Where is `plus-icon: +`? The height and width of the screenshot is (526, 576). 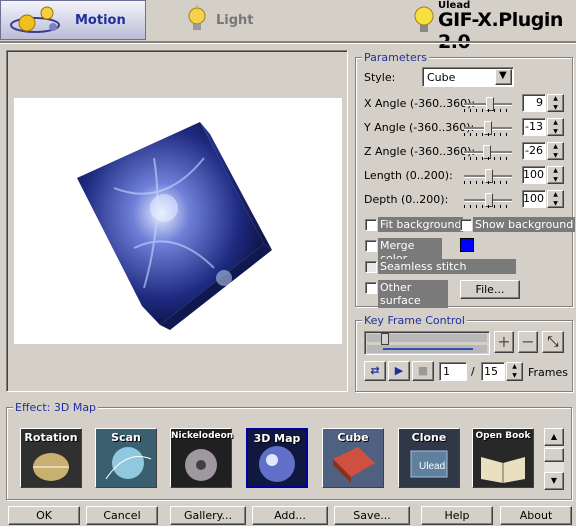 plus-icon: + is located at coordinates (504, 341).